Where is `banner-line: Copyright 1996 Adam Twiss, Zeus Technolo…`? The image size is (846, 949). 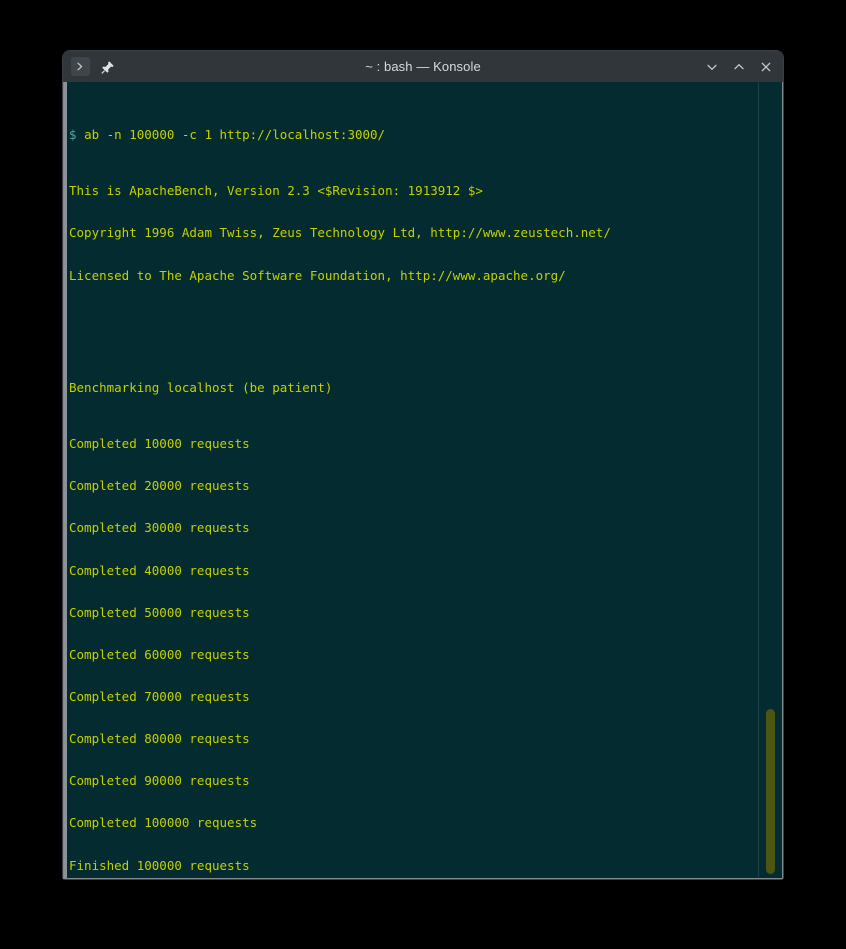 banner-line: Copyright 1996 Adam Twiss, Zeus Technolo… is located at coordinates (340, 233).